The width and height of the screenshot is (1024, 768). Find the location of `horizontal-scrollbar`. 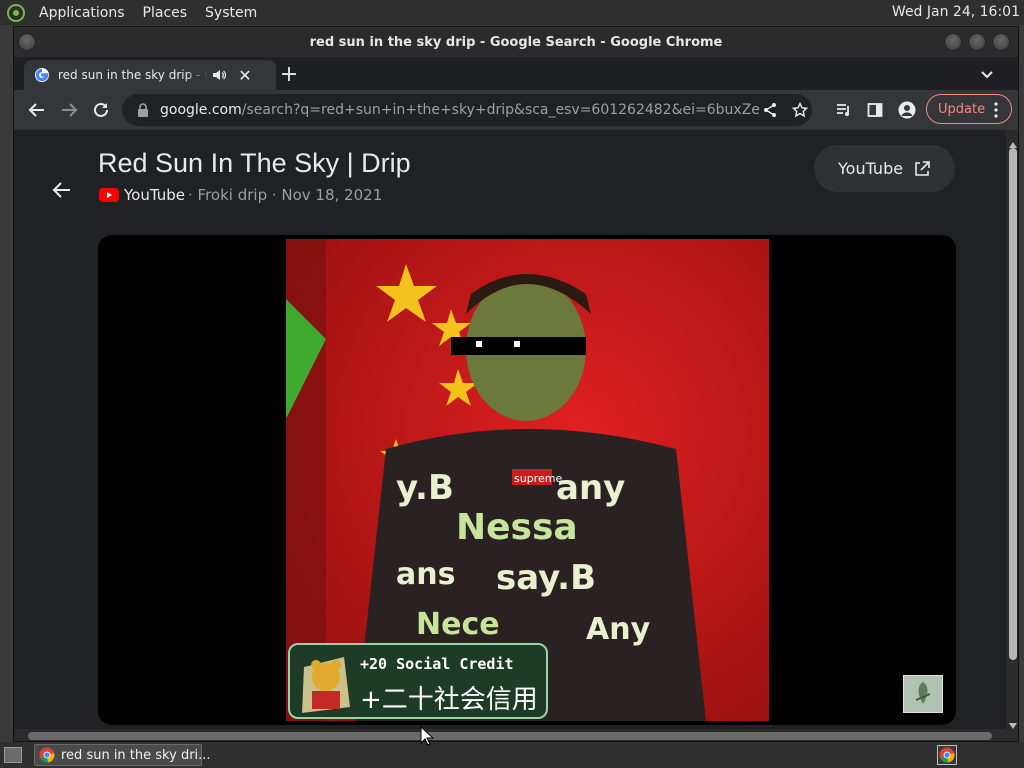

horizontal-scrollbar is located at coordinates (510, 735).